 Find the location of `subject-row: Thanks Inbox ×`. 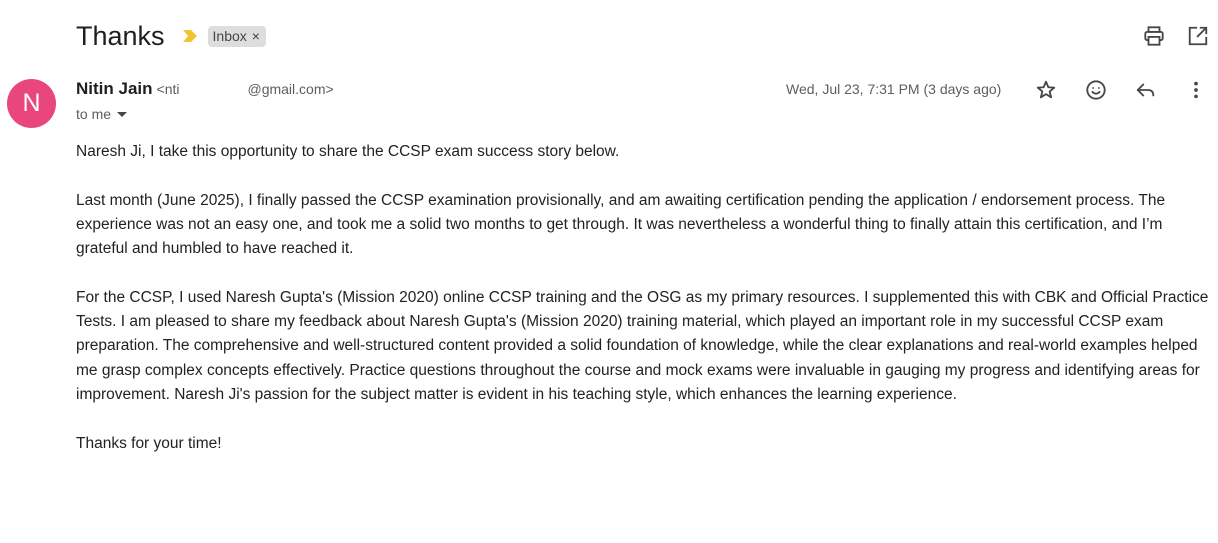

subject-row: Thanks Inbox × is located at coordinates (171, 36).